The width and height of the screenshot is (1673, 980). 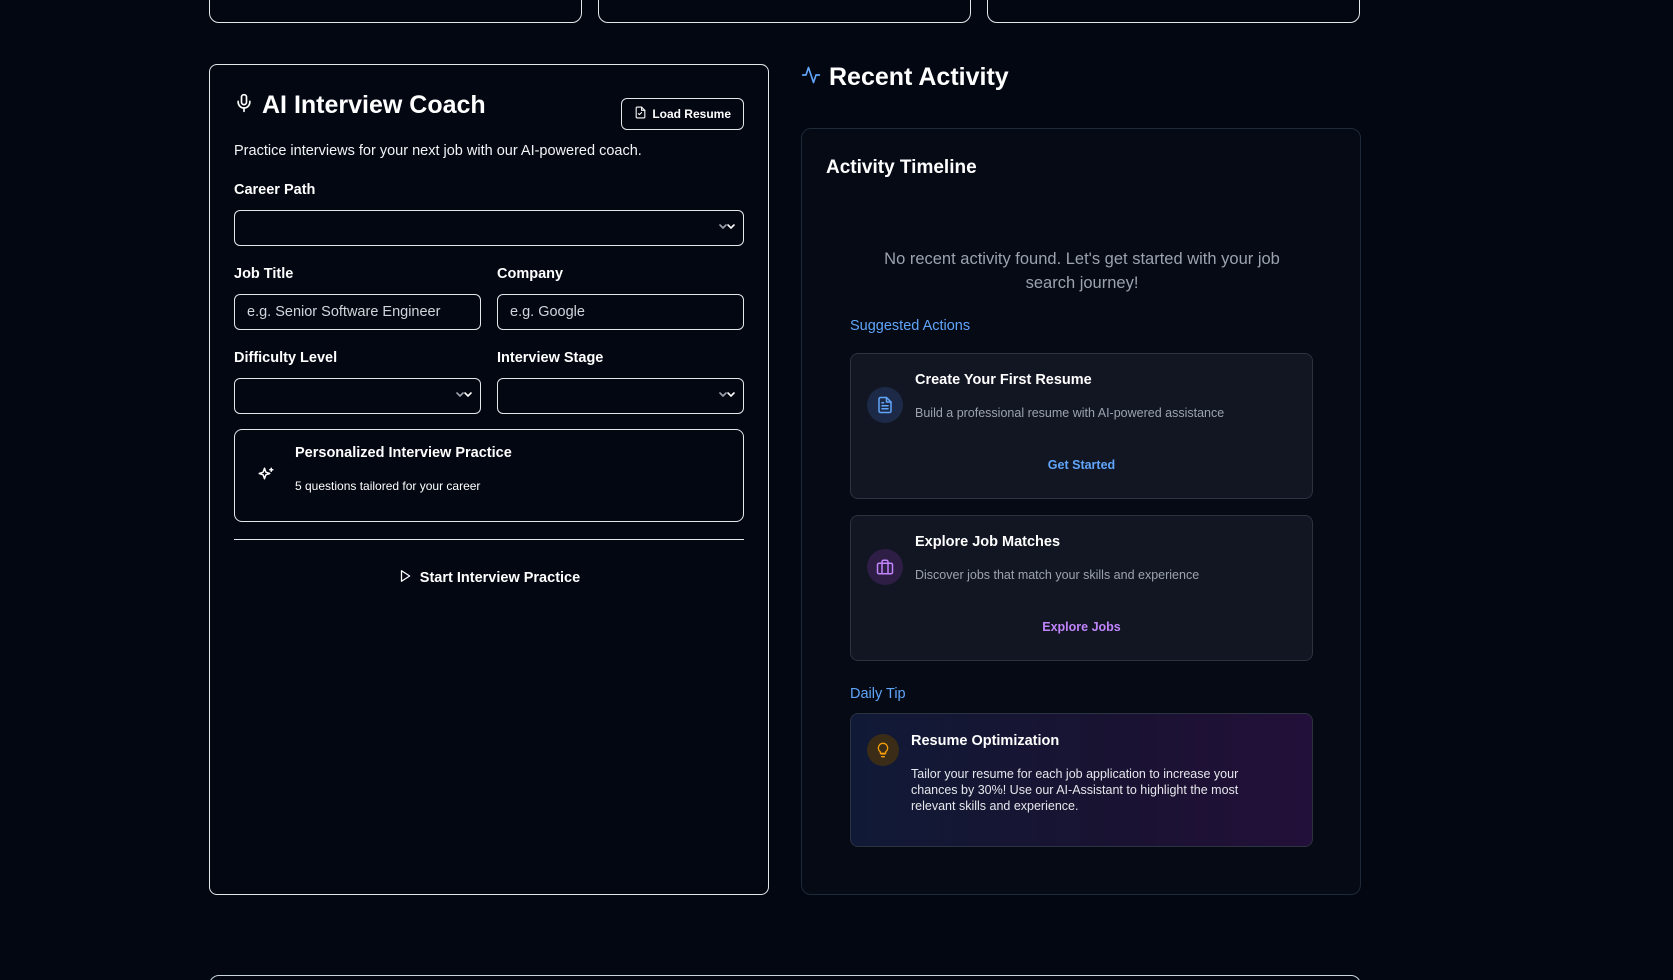 What do you see at coordinates (883, 750) in the screenshot?
I see `lightbulb-icon` at bounding box center [883, 750].